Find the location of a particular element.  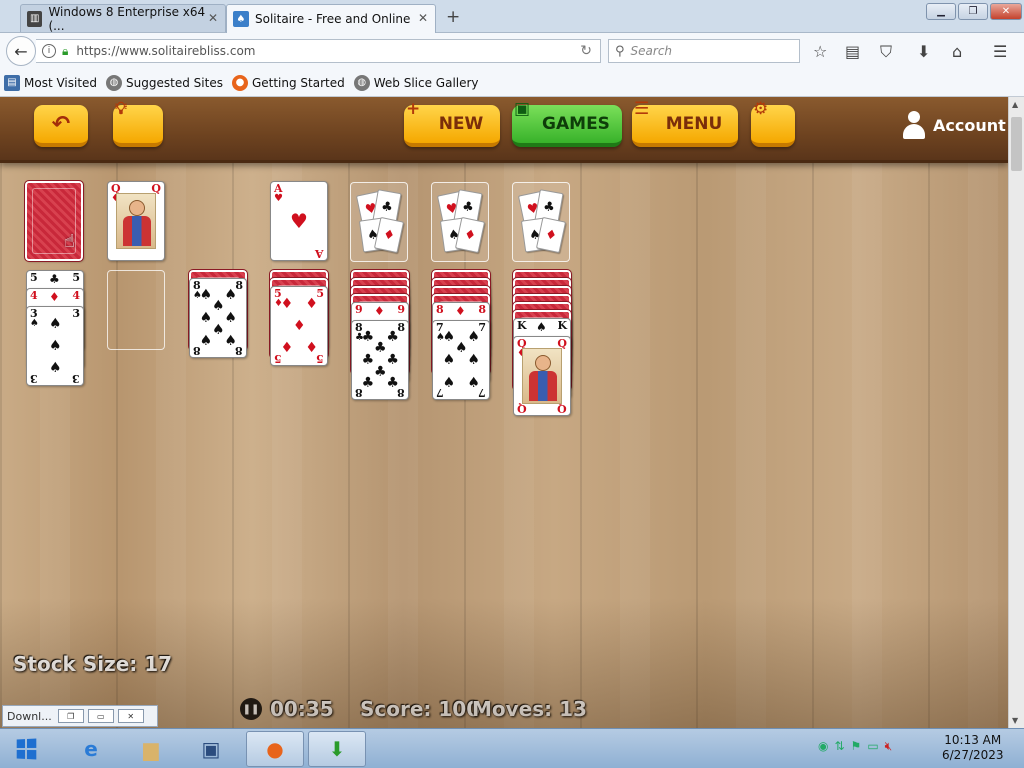

menu-lines-icon: ☰ is located at coordinates (642, 109).